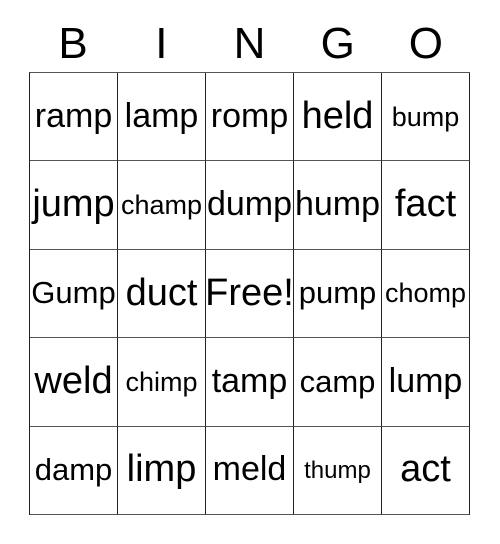  I want to click on bingo-cell: champ, so click(162, 205).